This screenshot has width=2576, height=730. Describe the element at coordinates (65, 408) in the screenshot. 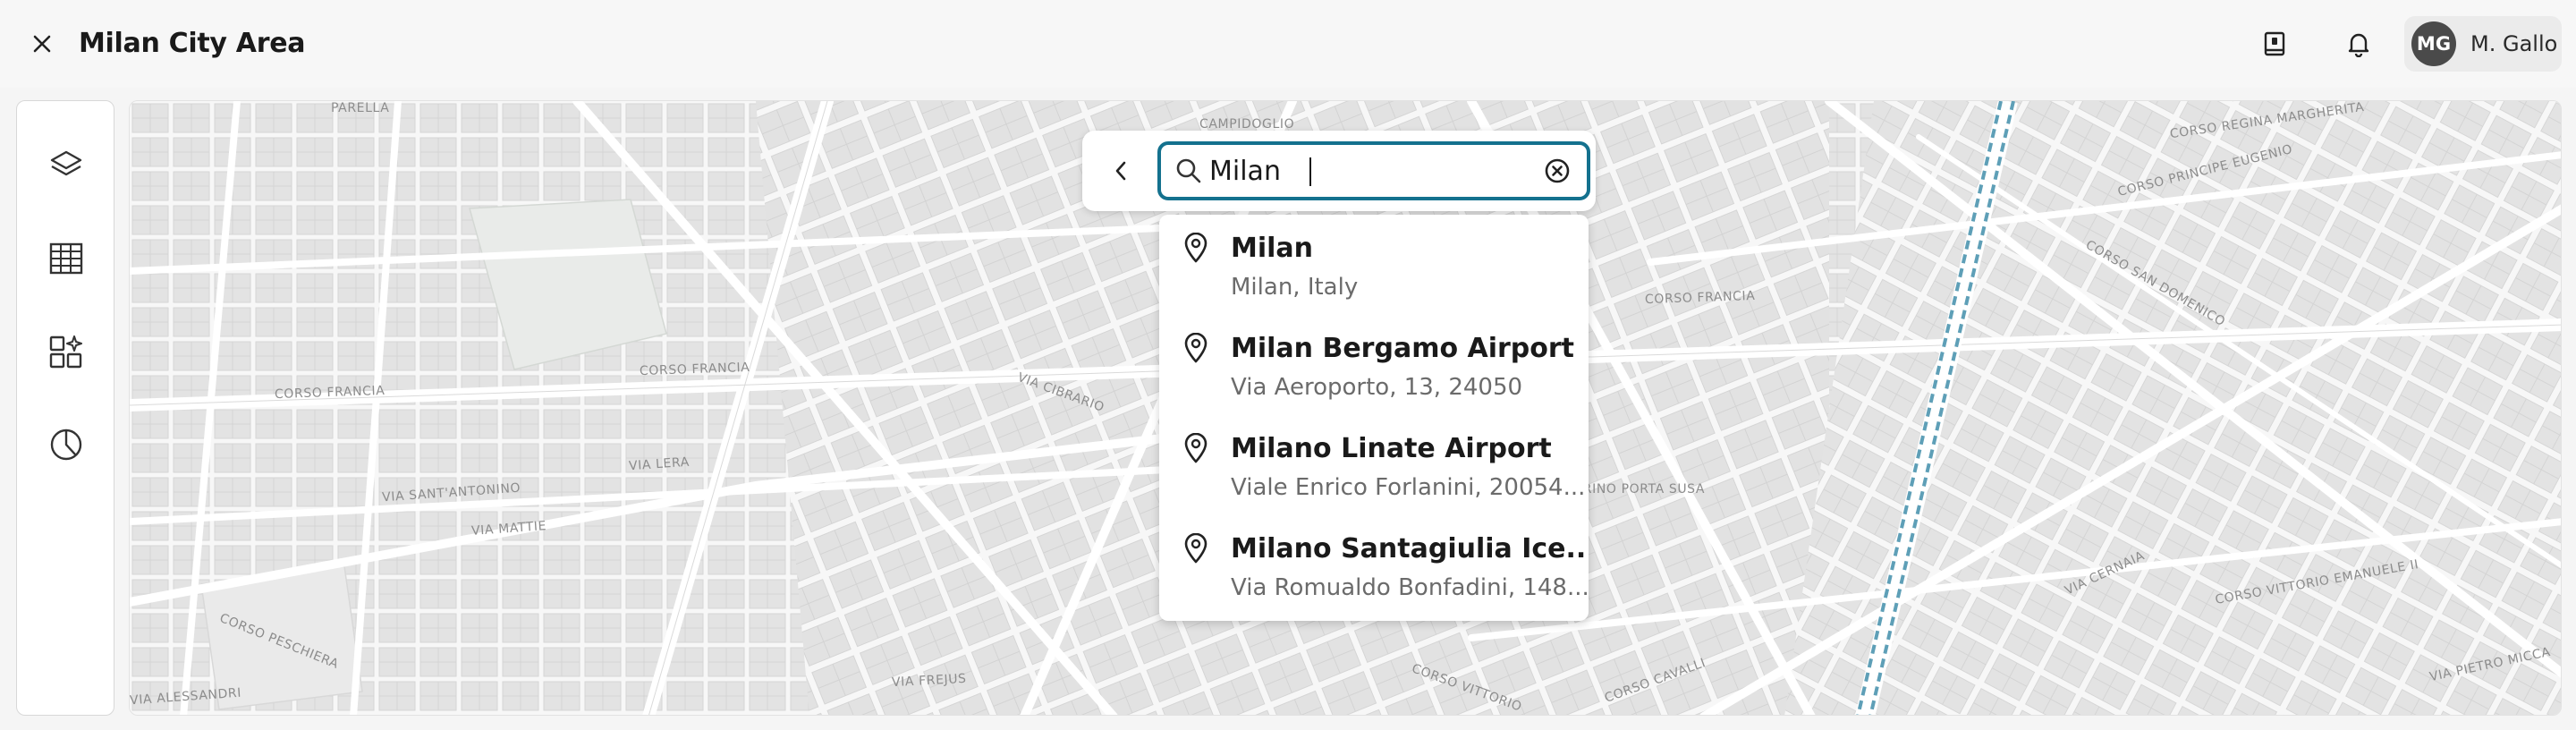

I see `map-toolbar` at that location.